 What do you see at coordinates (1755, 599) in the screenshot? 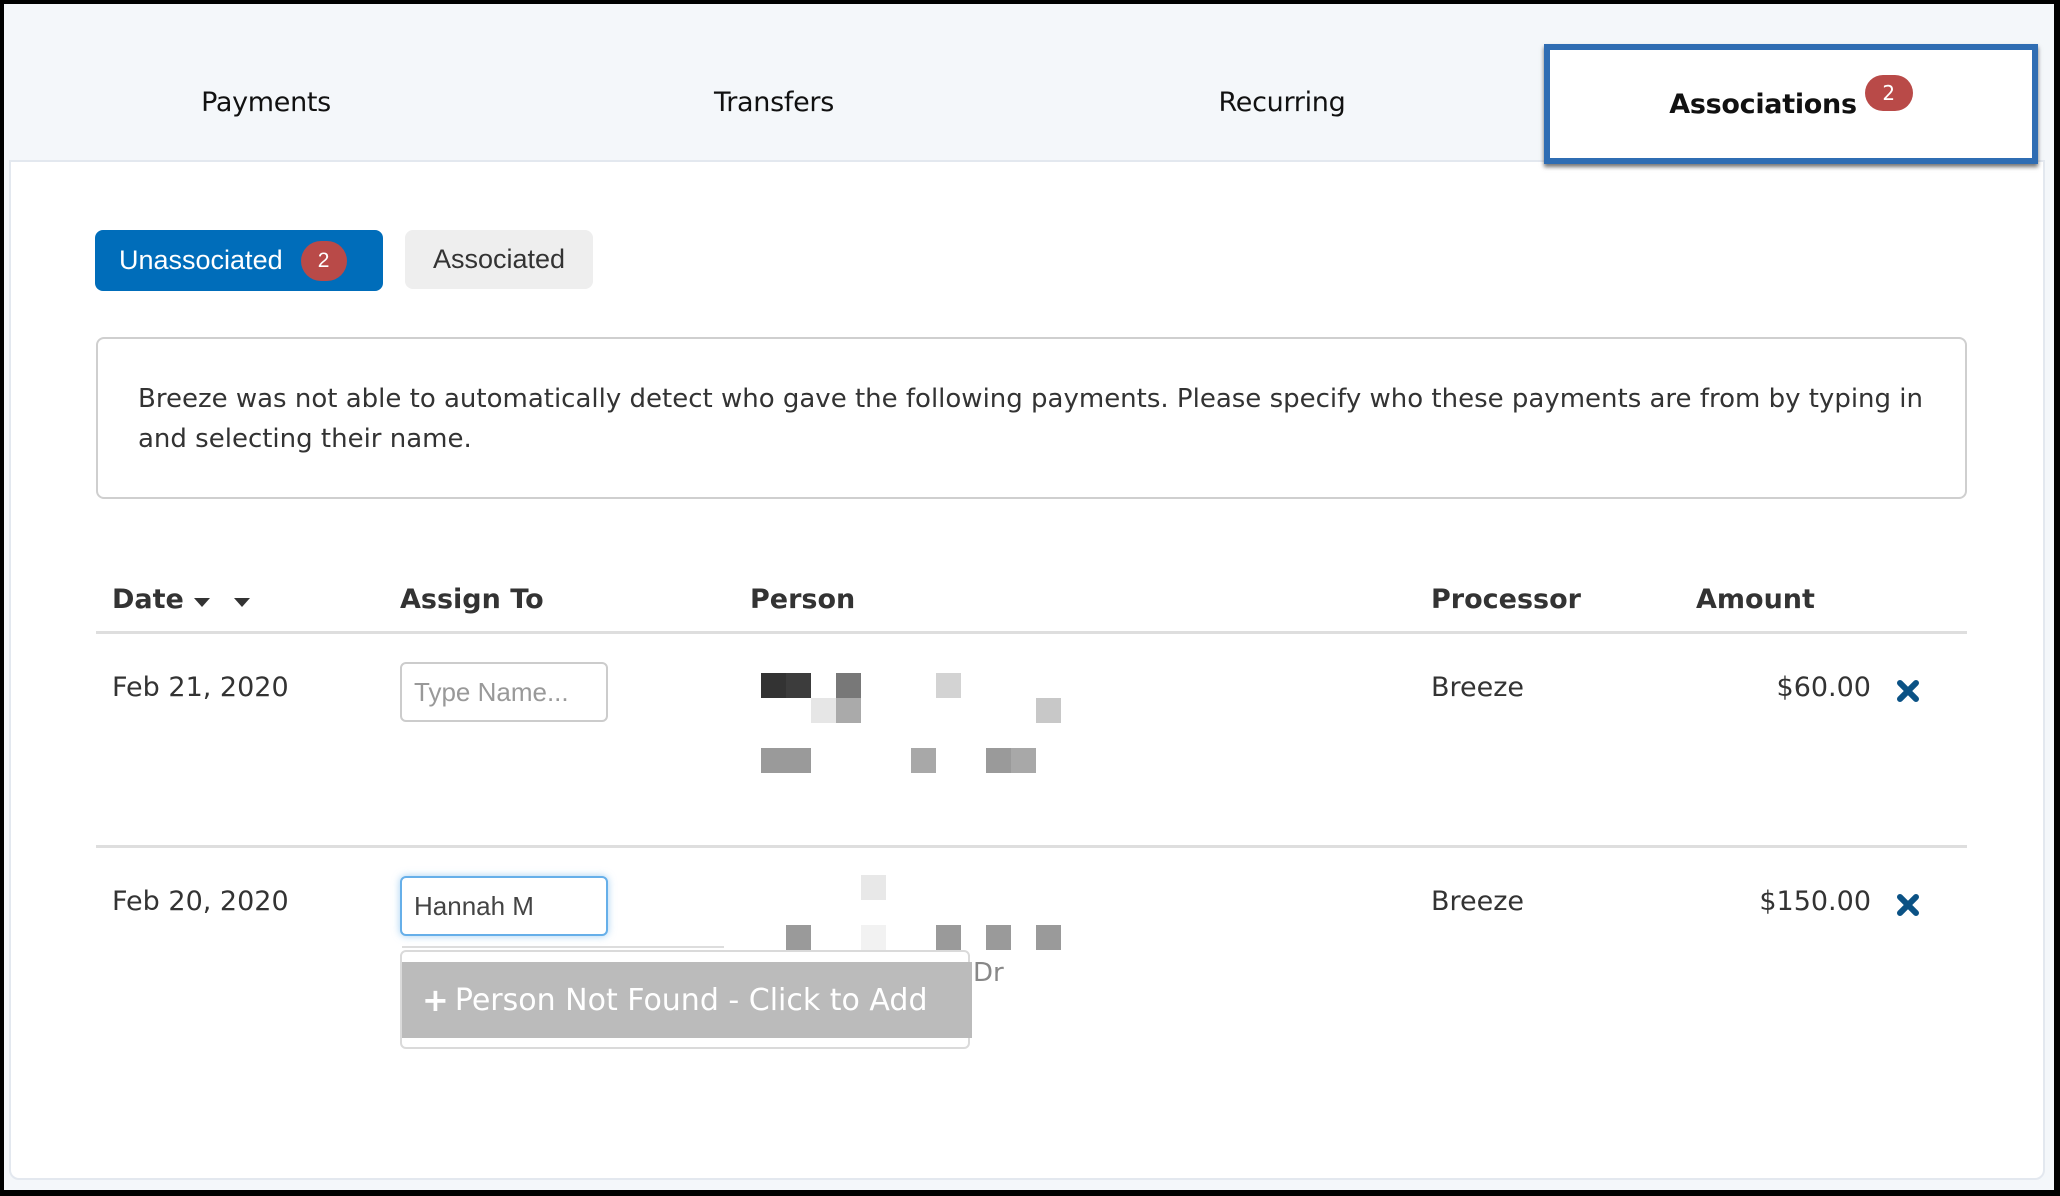
I see `amount-column-header: Amount` at bounding box center [1755, 599].